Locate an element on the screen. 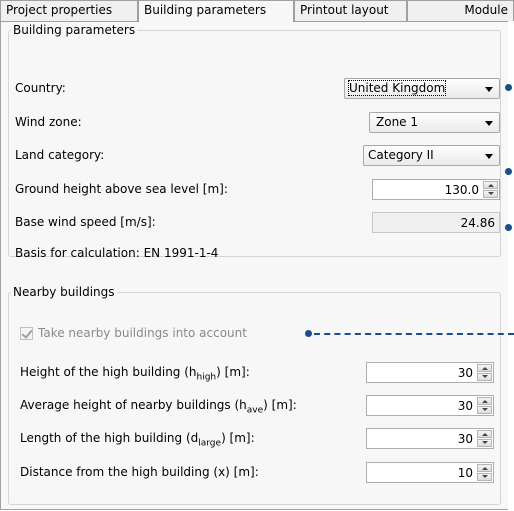 This screenshot has height=511, width=514. distance-label: Distance from the high building (x) [m]: is located at coordinates (139, 472).